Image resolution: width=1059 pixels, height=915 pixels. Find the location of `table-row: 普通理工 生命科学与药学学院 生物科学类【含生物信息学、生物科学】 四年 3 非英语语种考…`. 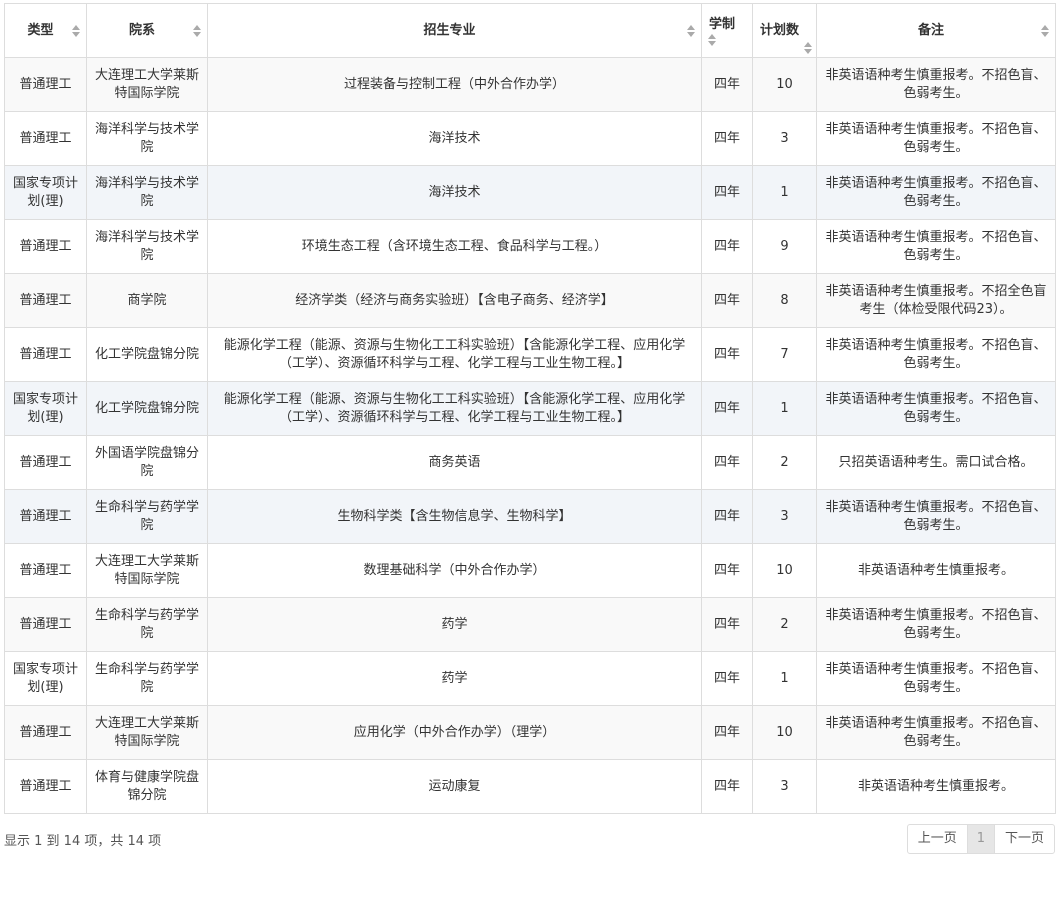

table-row: 普通理工 生命科学与药学学院 生物科学类【含生物信息学、生物科学】 四年 3 非英语语种考… is located at coordinates (530, 516).